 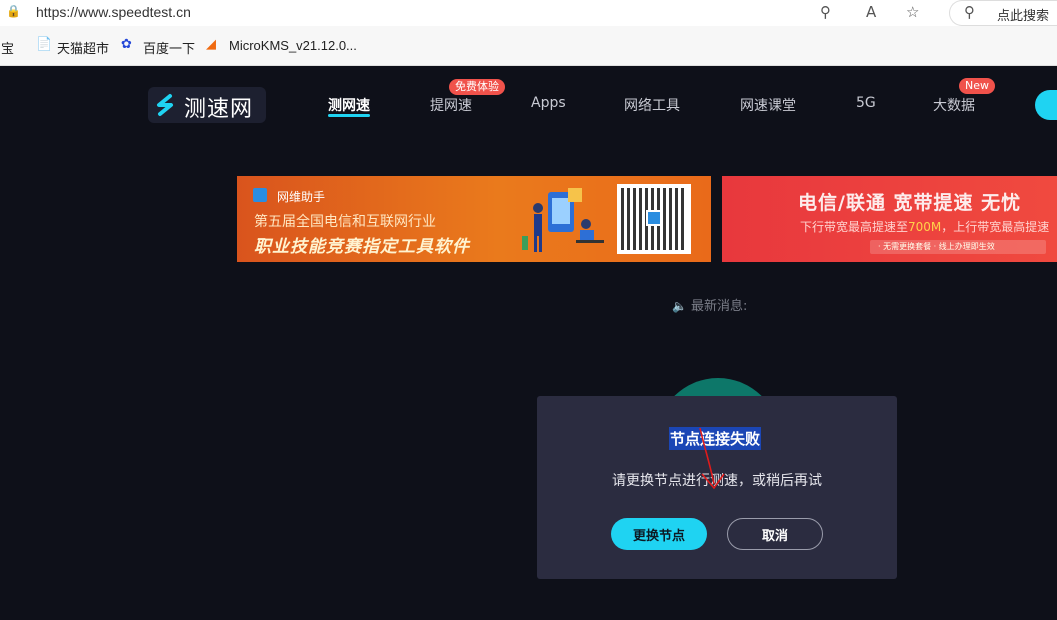 What do you see at coordinates (345, 222) in the screenshot?
I see `banner-line1: 第五届全国电信和互联网行业` at bounding box center [345, 222].